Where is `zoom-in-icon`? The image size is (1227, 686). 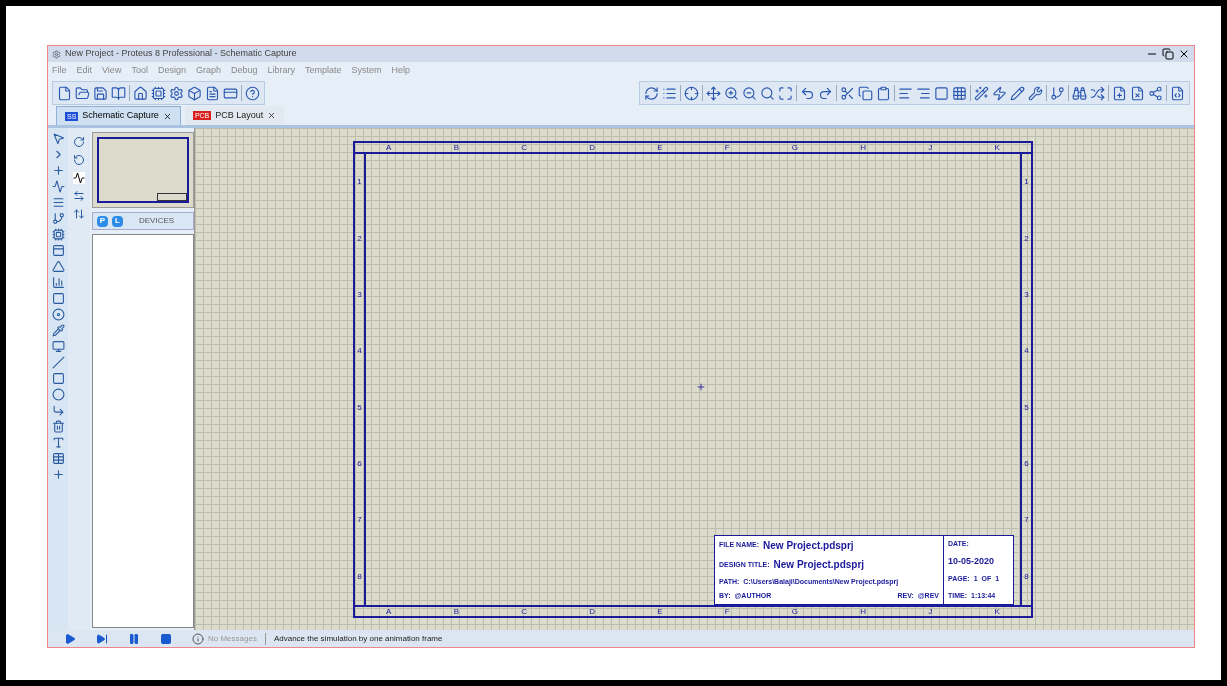
zoom-in-icon is located at coordinates (731, 93).